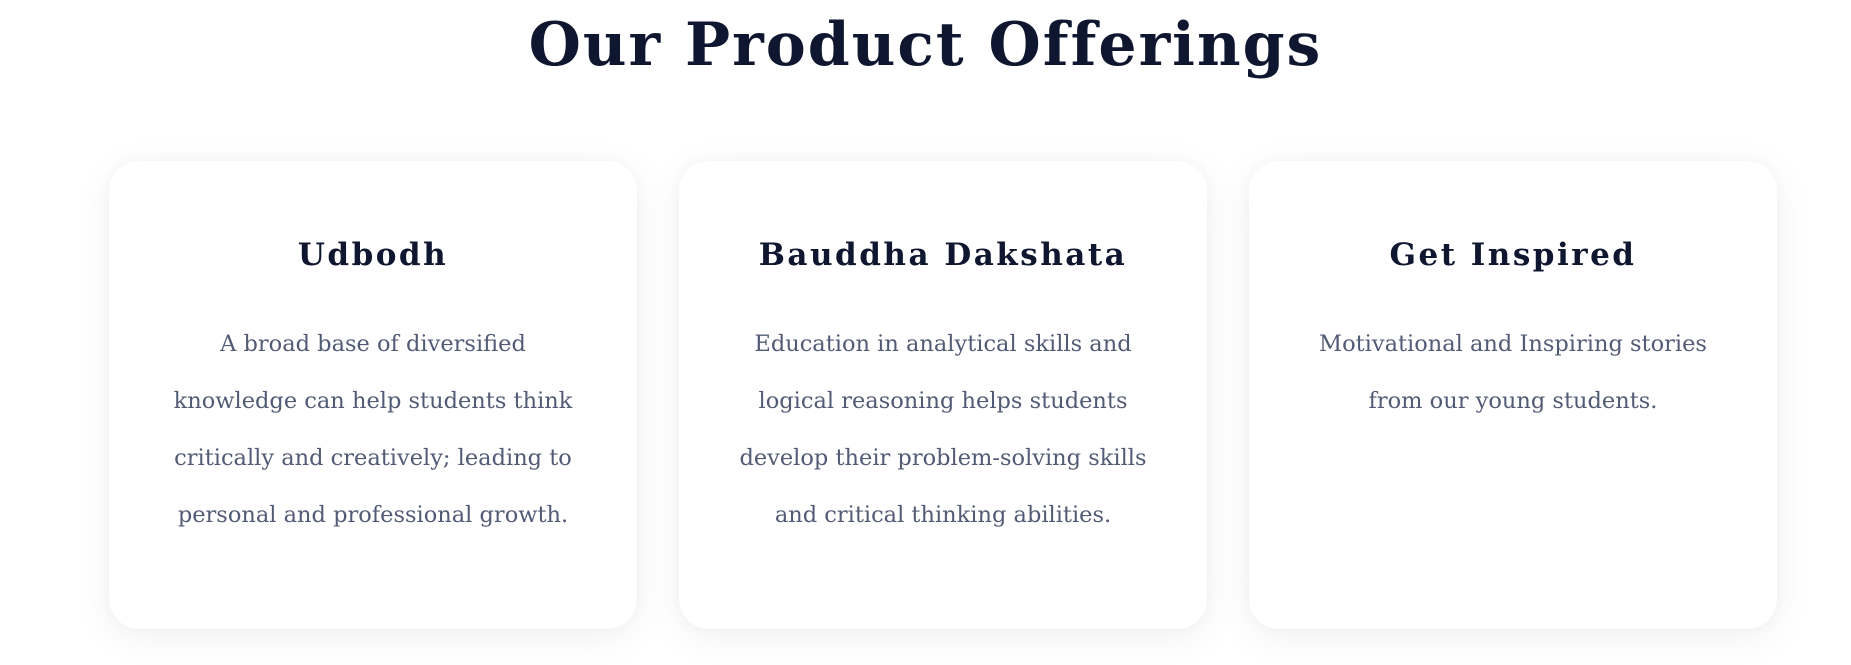  I want to click on description-line: critically and creatively; leading to, so click(373, 458).